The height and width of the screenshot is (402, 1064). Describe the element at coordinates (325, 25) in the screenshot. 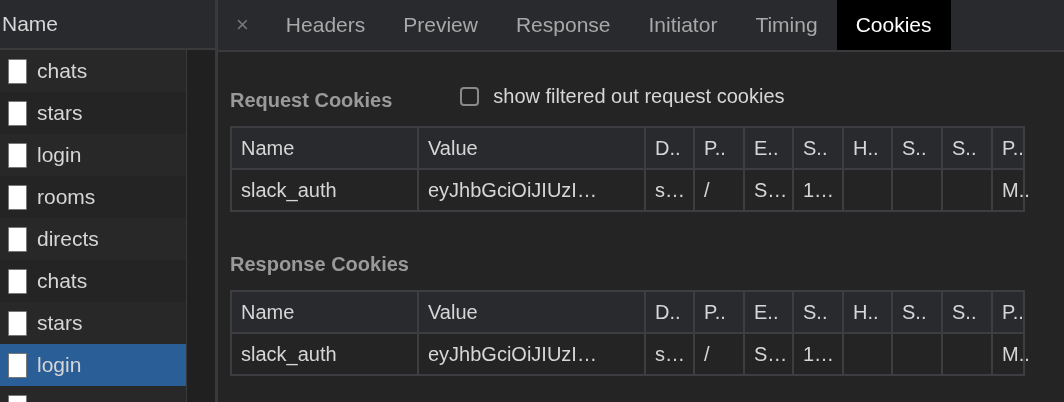

I see `tab: Headers` at that location.